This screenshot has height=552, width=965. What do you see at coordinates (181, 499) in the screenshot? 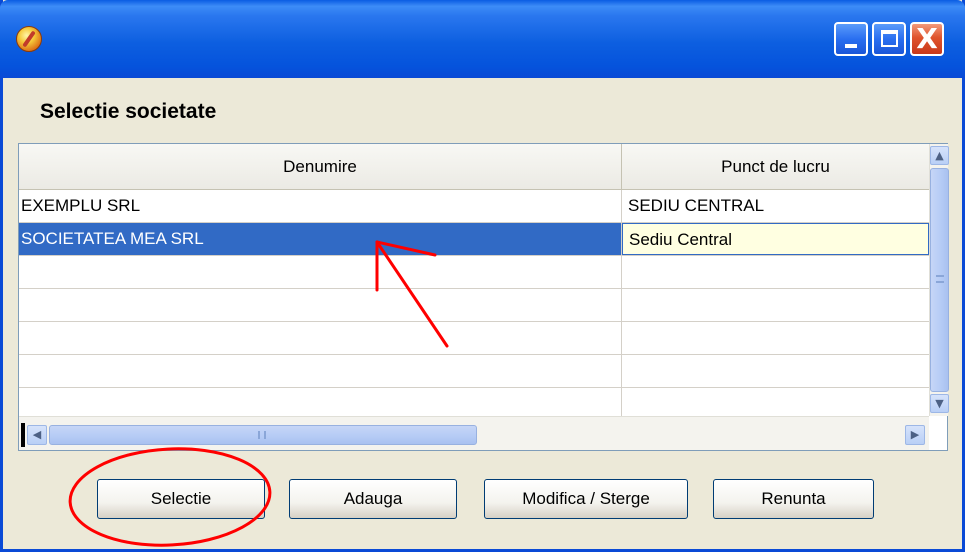
I see `selectie-button: Selectie` at bounding box center [181, 499].